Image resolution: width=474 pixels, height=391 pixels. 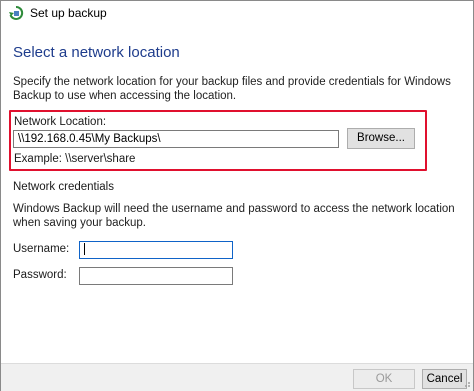 I want to click on backup-icon, so click(x=16, y=12).